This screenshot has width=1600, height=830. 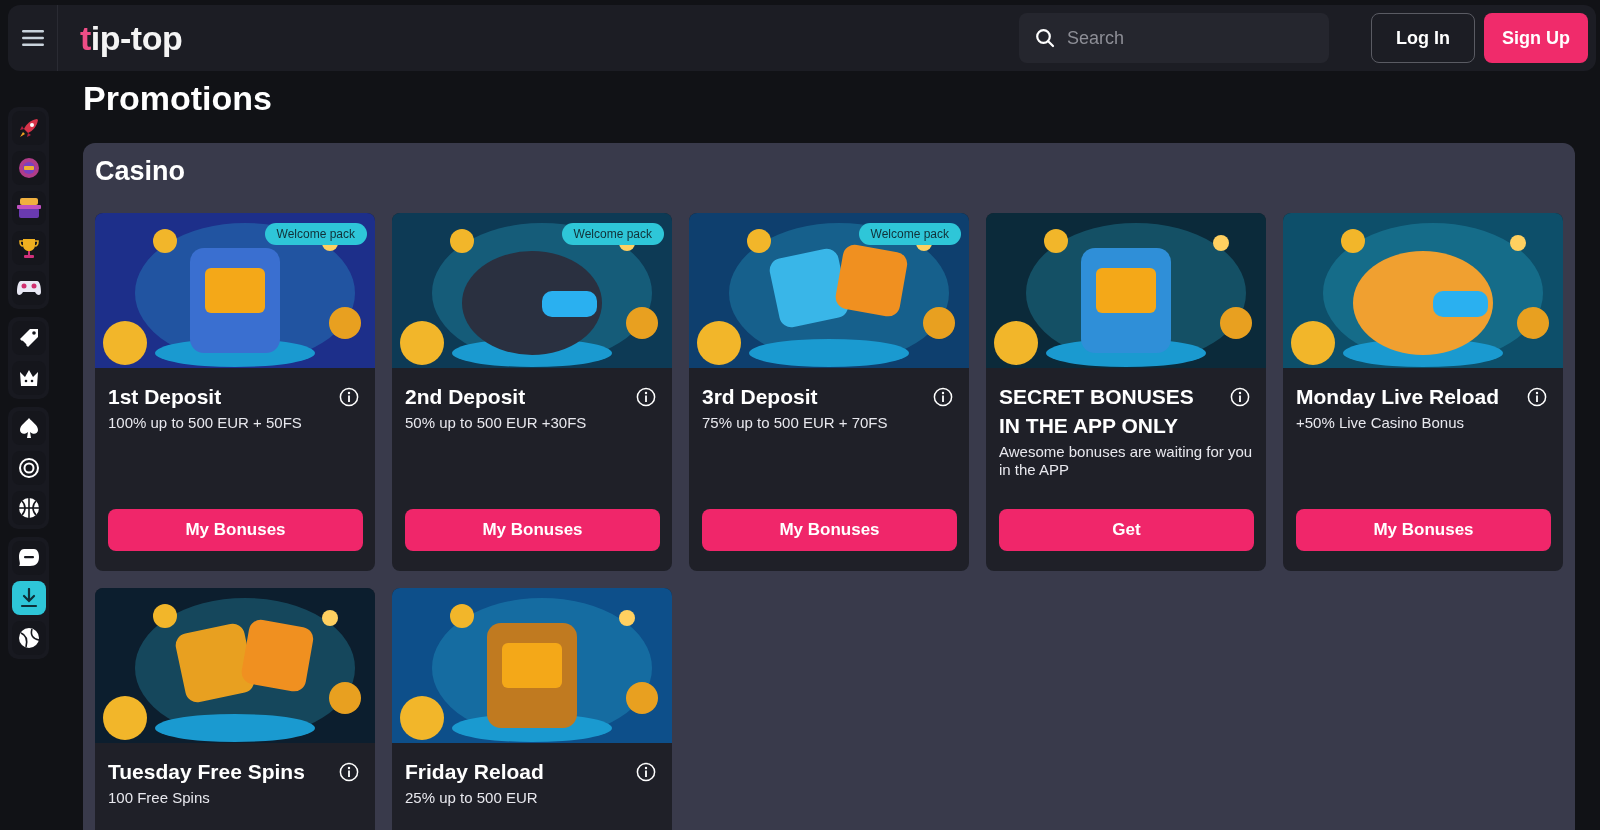 What do you see at coordinates (1097, 412) in the screenshot?
I see `card-title: SECRET BONUSES IN THE APP ONLY` at bounding box center [1097, 412].